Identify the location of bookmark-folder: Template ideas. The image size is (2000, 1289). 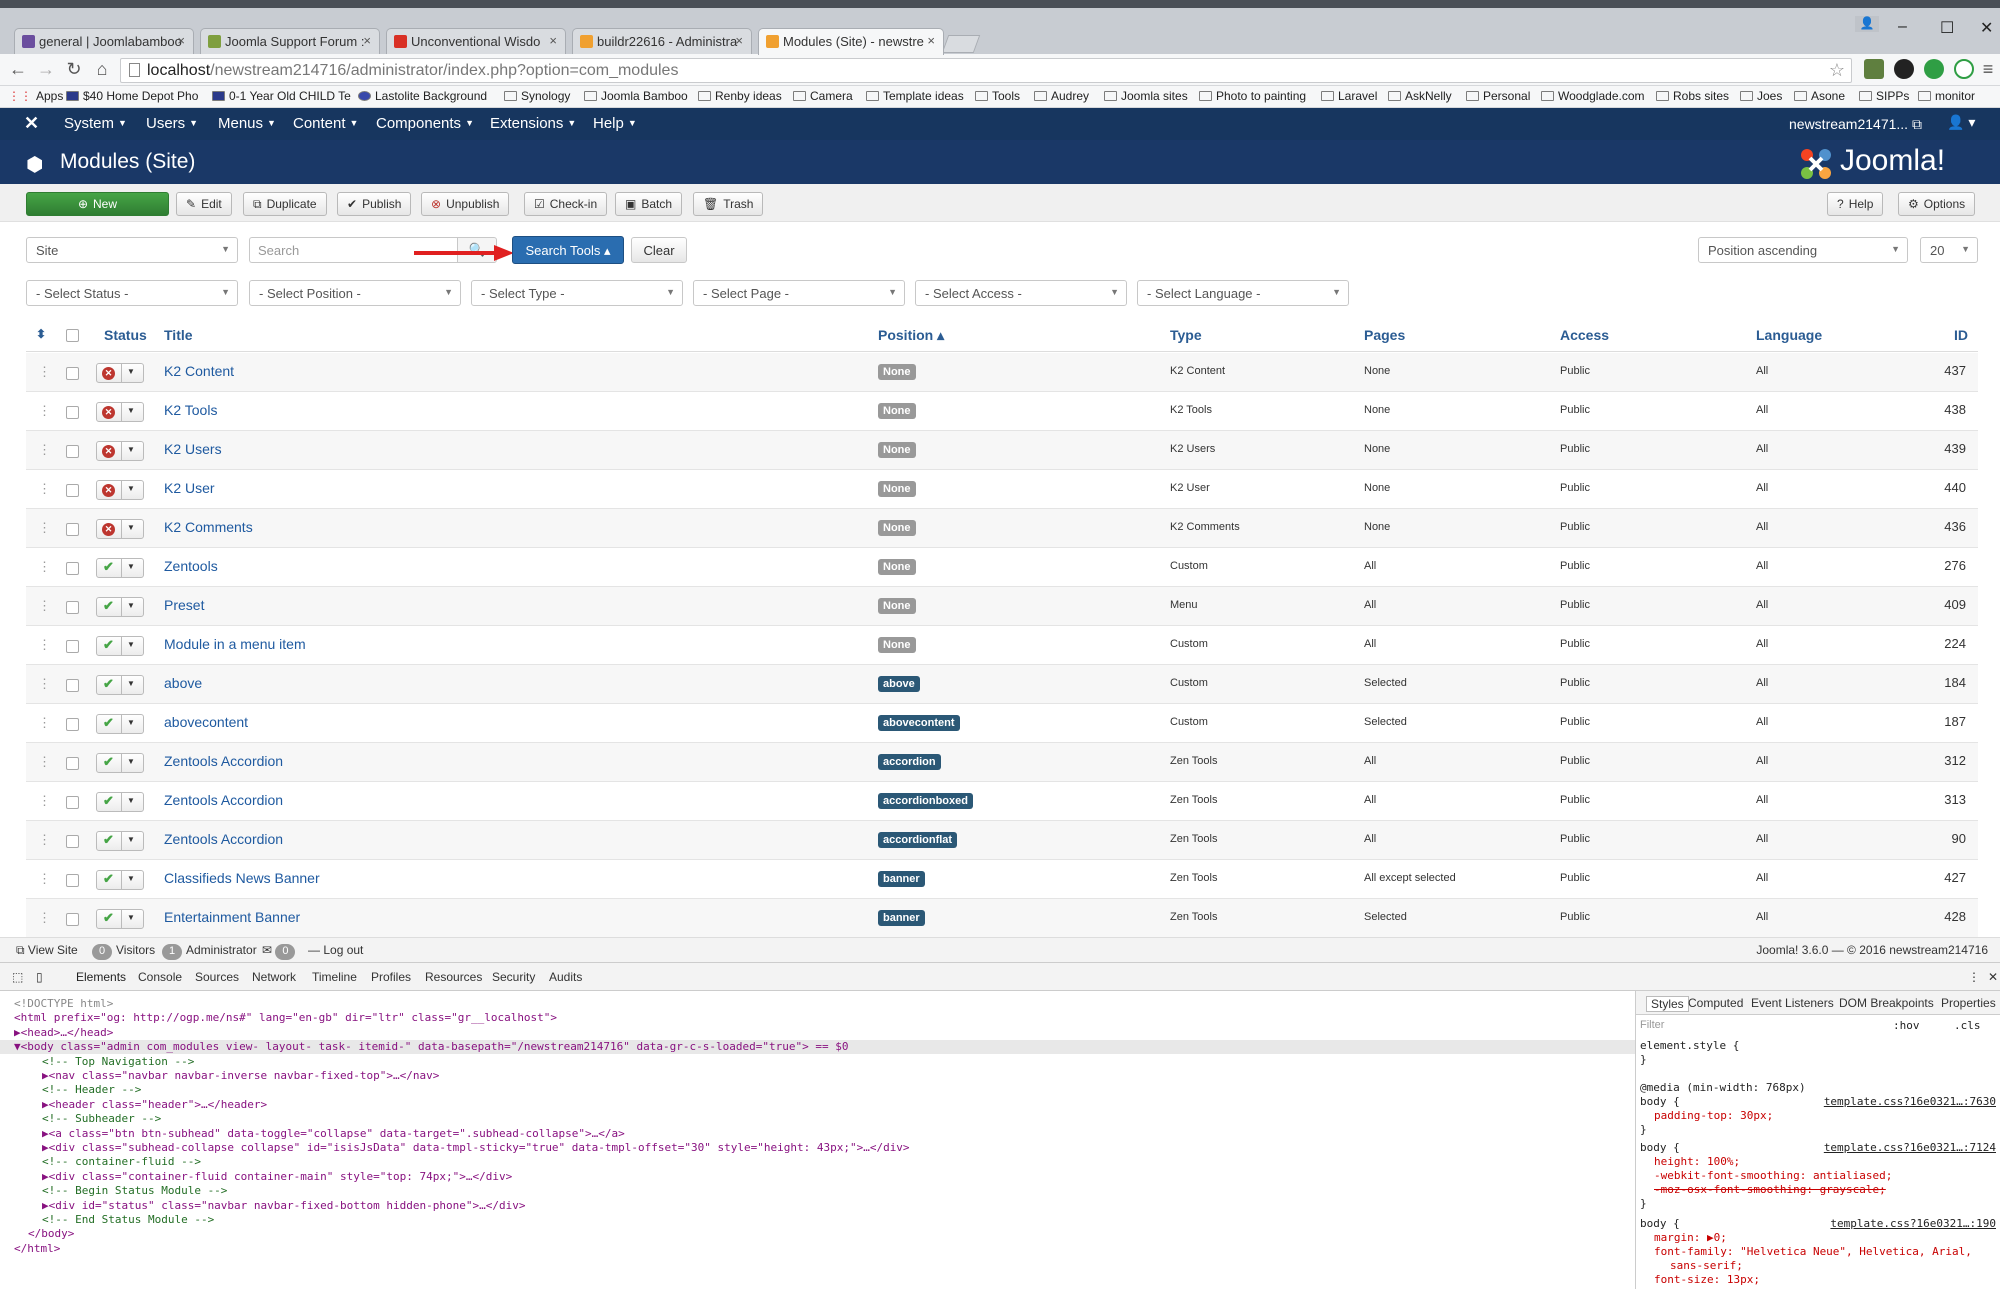
(915, 96).